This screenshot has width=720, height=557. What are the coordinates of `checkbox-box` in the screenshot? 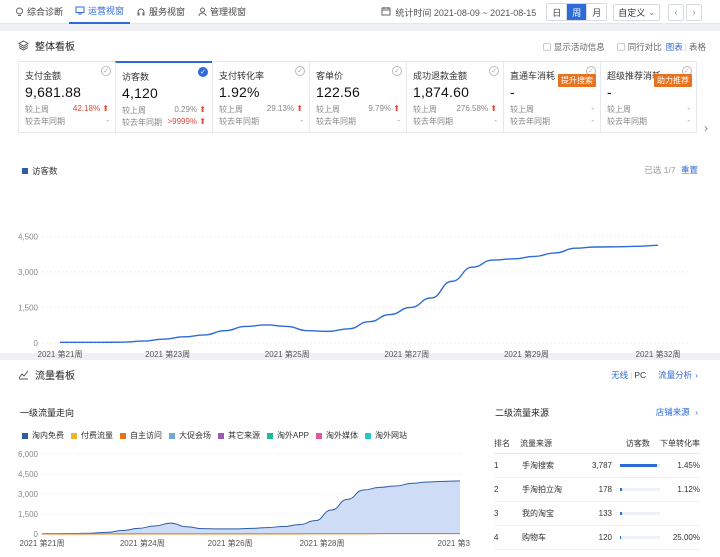 It's located at (546, 47).